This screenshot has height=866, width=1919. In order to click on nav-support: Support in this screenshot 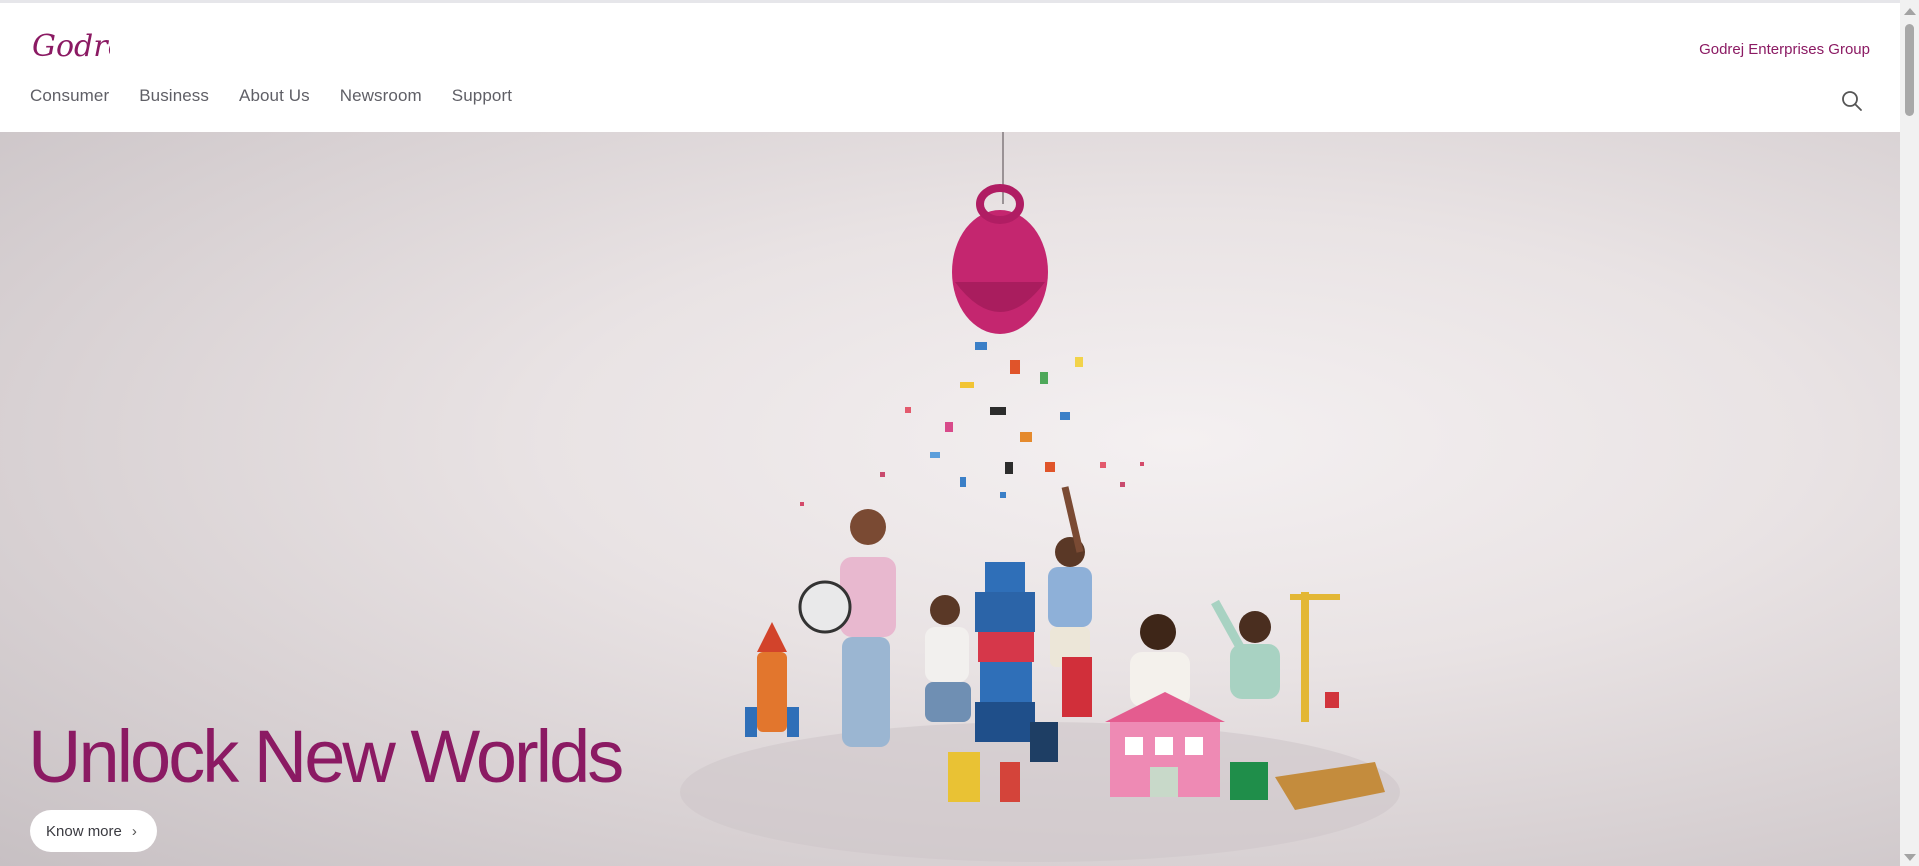, I will do `click(482, 96)`.